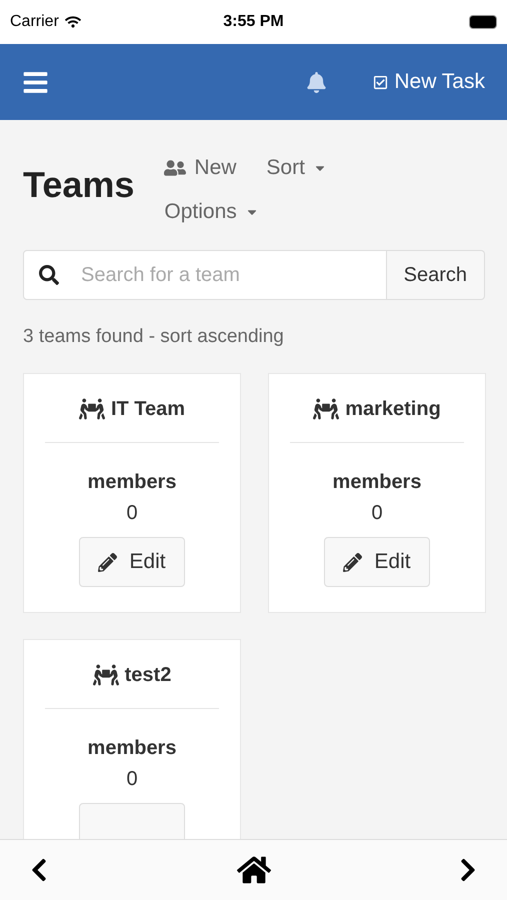  Describe the element at coordinates (253, 22) in the screenshot. I see `status-time: 3:55 PM` at that location.